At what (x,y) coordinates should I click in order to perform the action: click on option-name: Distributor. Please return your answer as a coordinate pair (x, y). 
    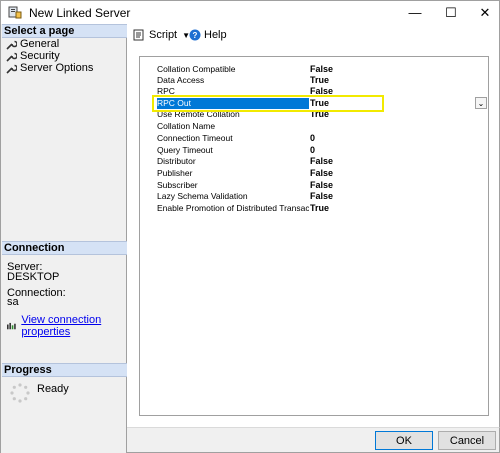
    Looking at the image, I should click on (176, 161).